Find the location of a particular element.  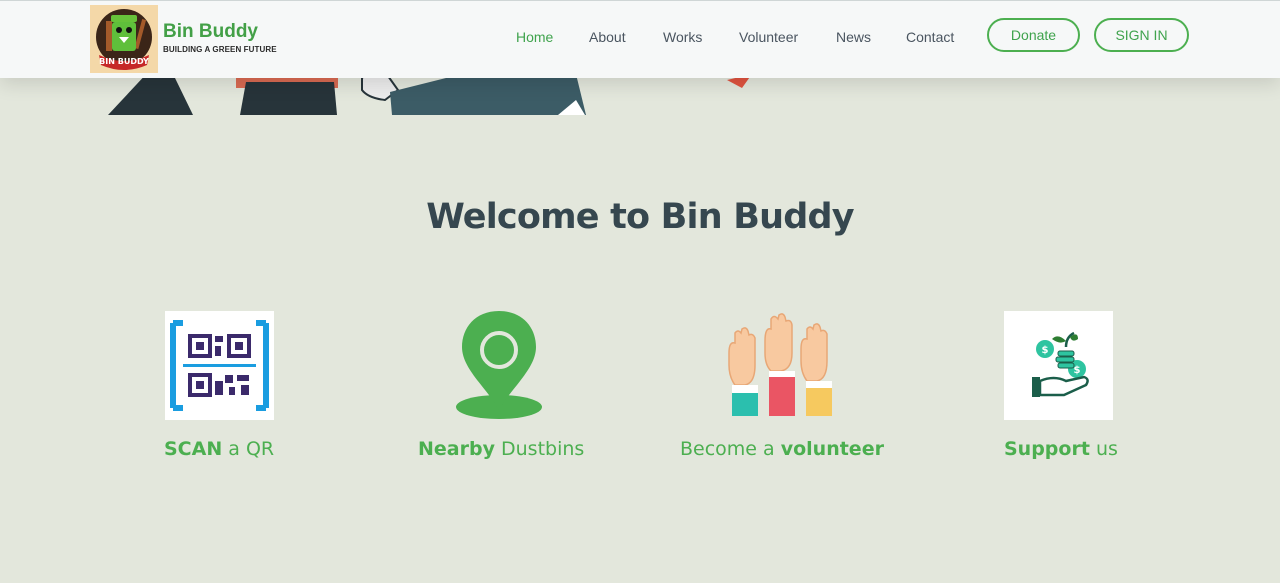

nav-menu: Home About Works Volunteer News Contact is located at coordinates (640, 39).